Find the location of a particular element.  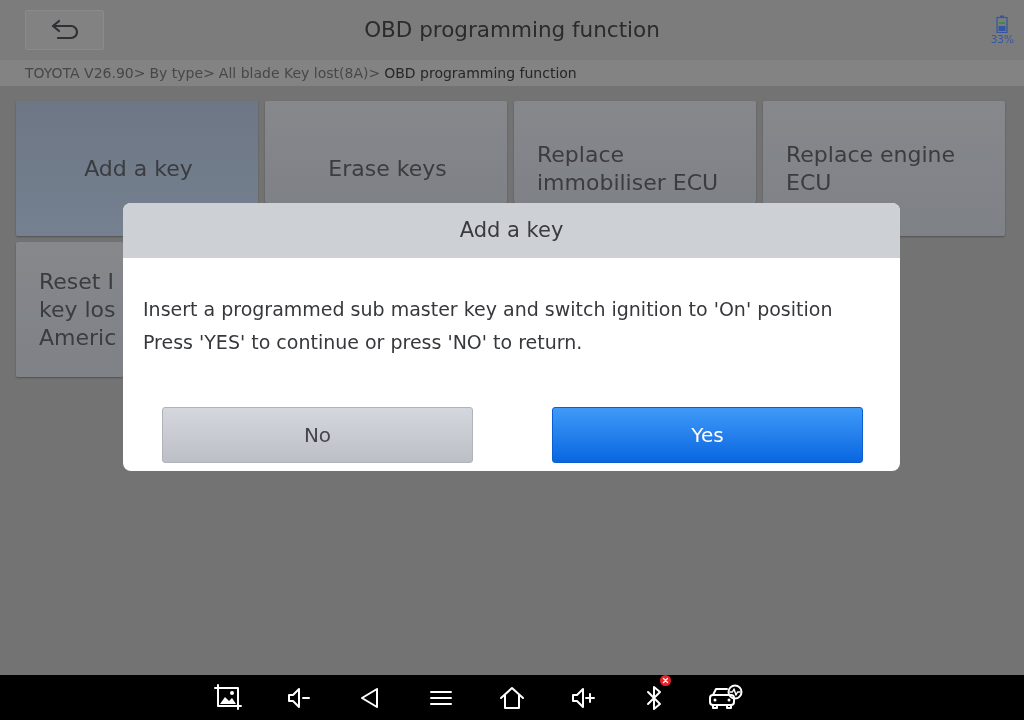

car-diagnostic-icon is located at coordinates (724, 697).